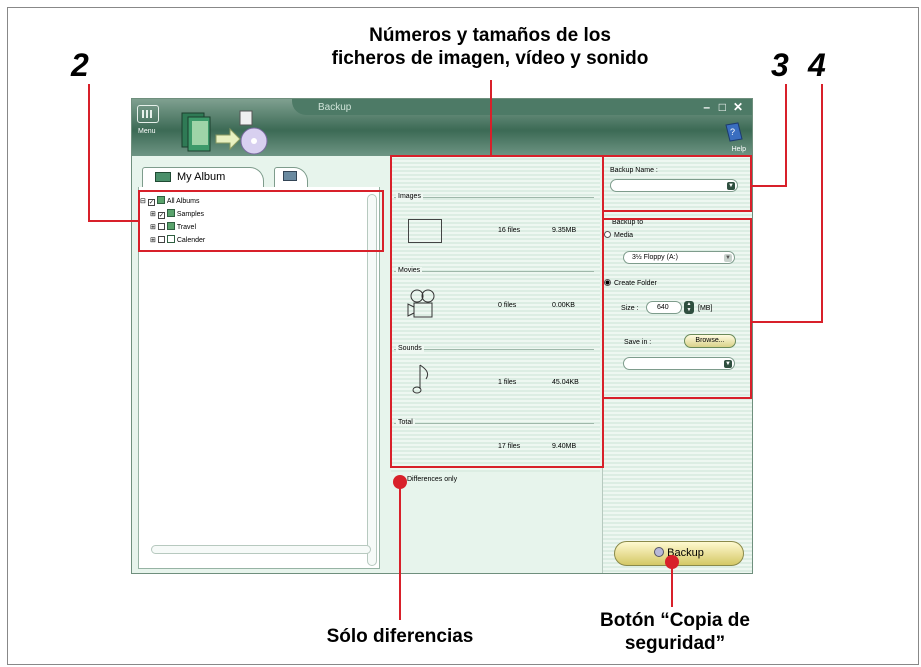 This screenshot has height=667, width=921. I want to click on leader-line-differences, so click(400, 551).